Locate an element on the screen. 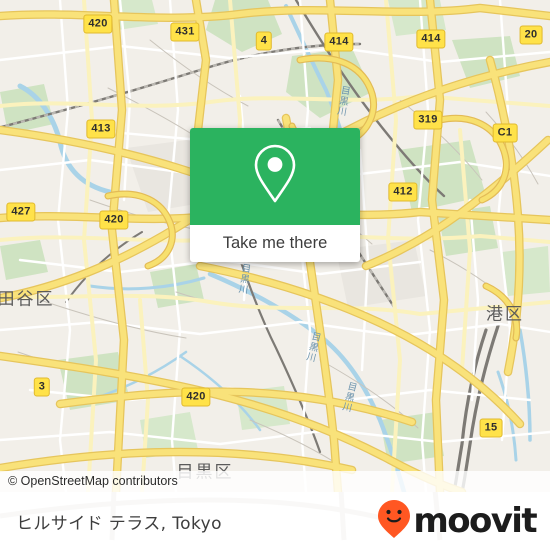  road-shield: 413 is located at coordinates (101, 129).